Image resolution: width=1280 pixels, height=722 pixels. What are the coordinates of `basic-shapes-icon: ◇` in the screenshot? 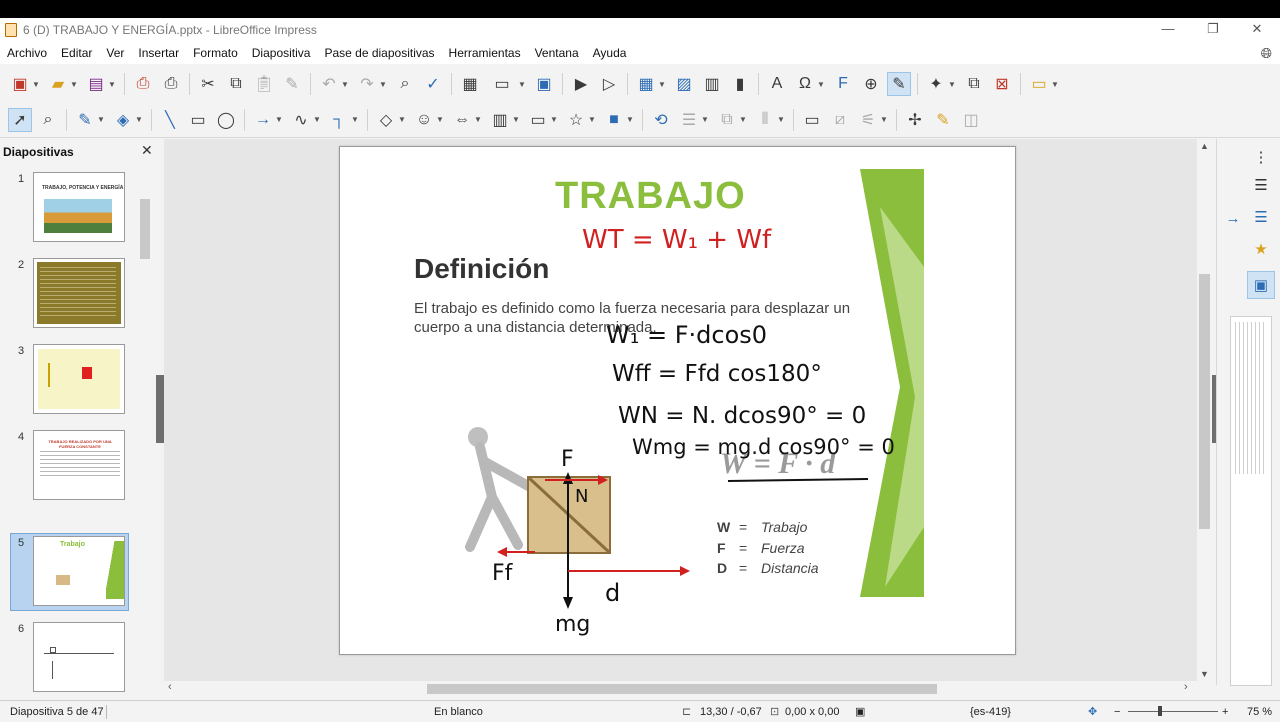 It's located at (386, 120).